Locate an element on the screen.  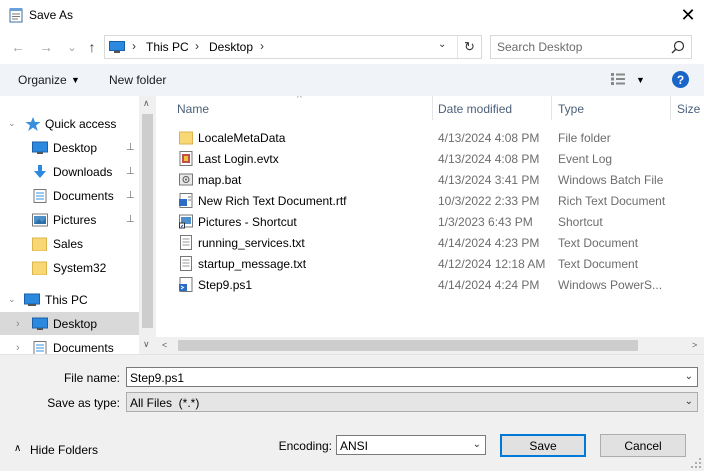
save-button: Save is located at coordinates (543, 445).